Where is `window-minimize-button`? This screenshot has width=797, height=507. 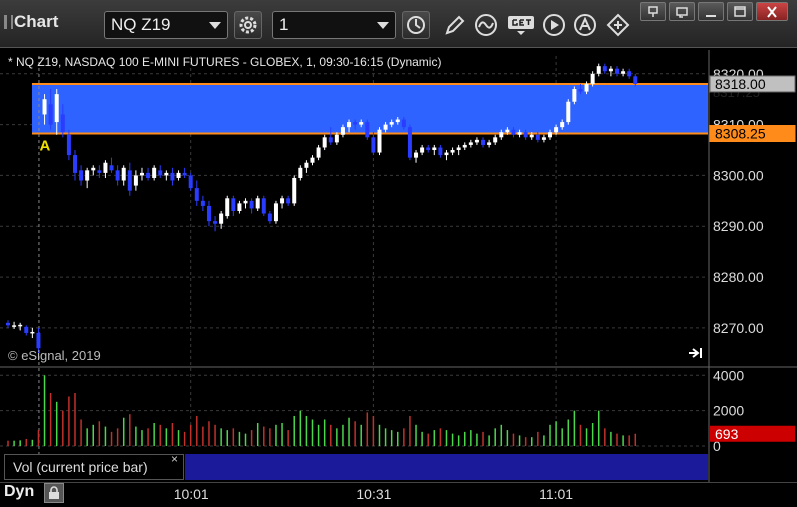 window-minimize-button is located at coordinates (711, 11).